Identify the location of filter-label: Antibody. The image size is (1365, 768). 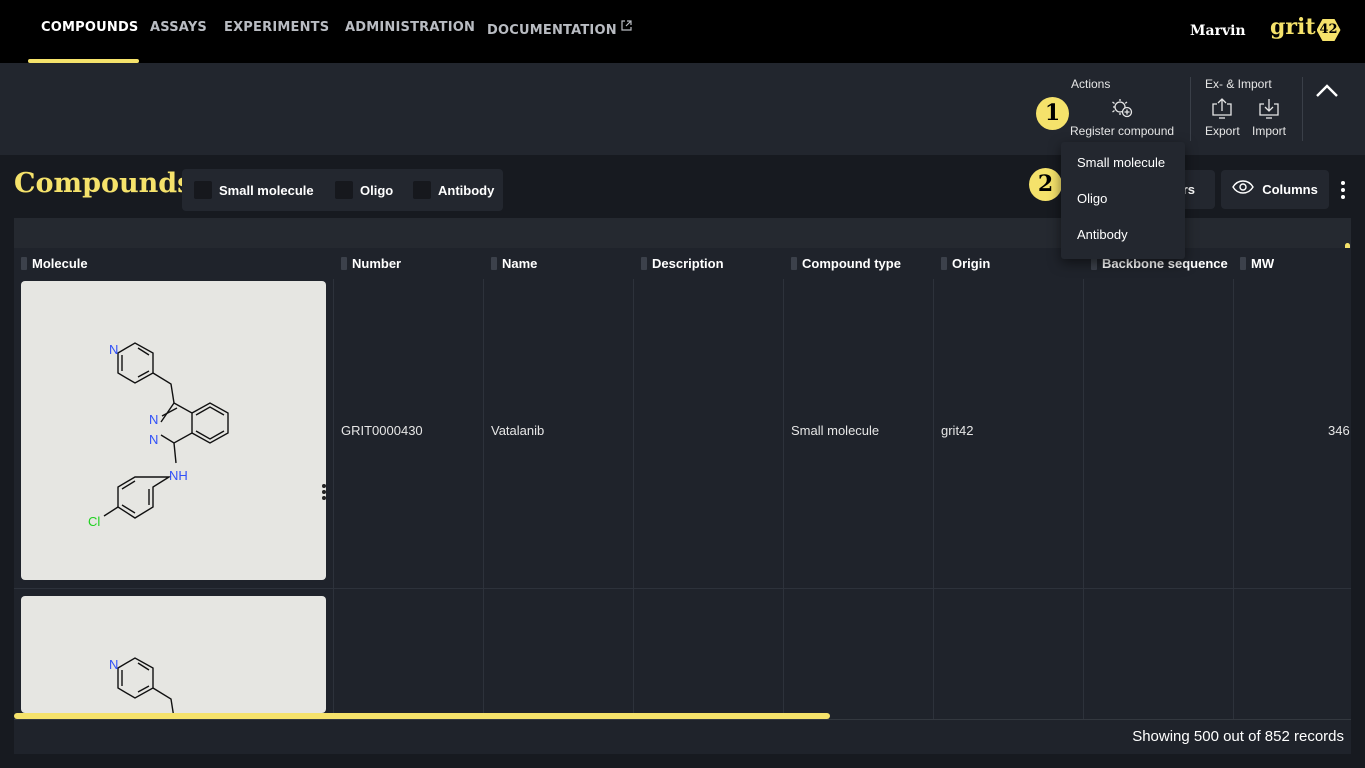
(466, 190).